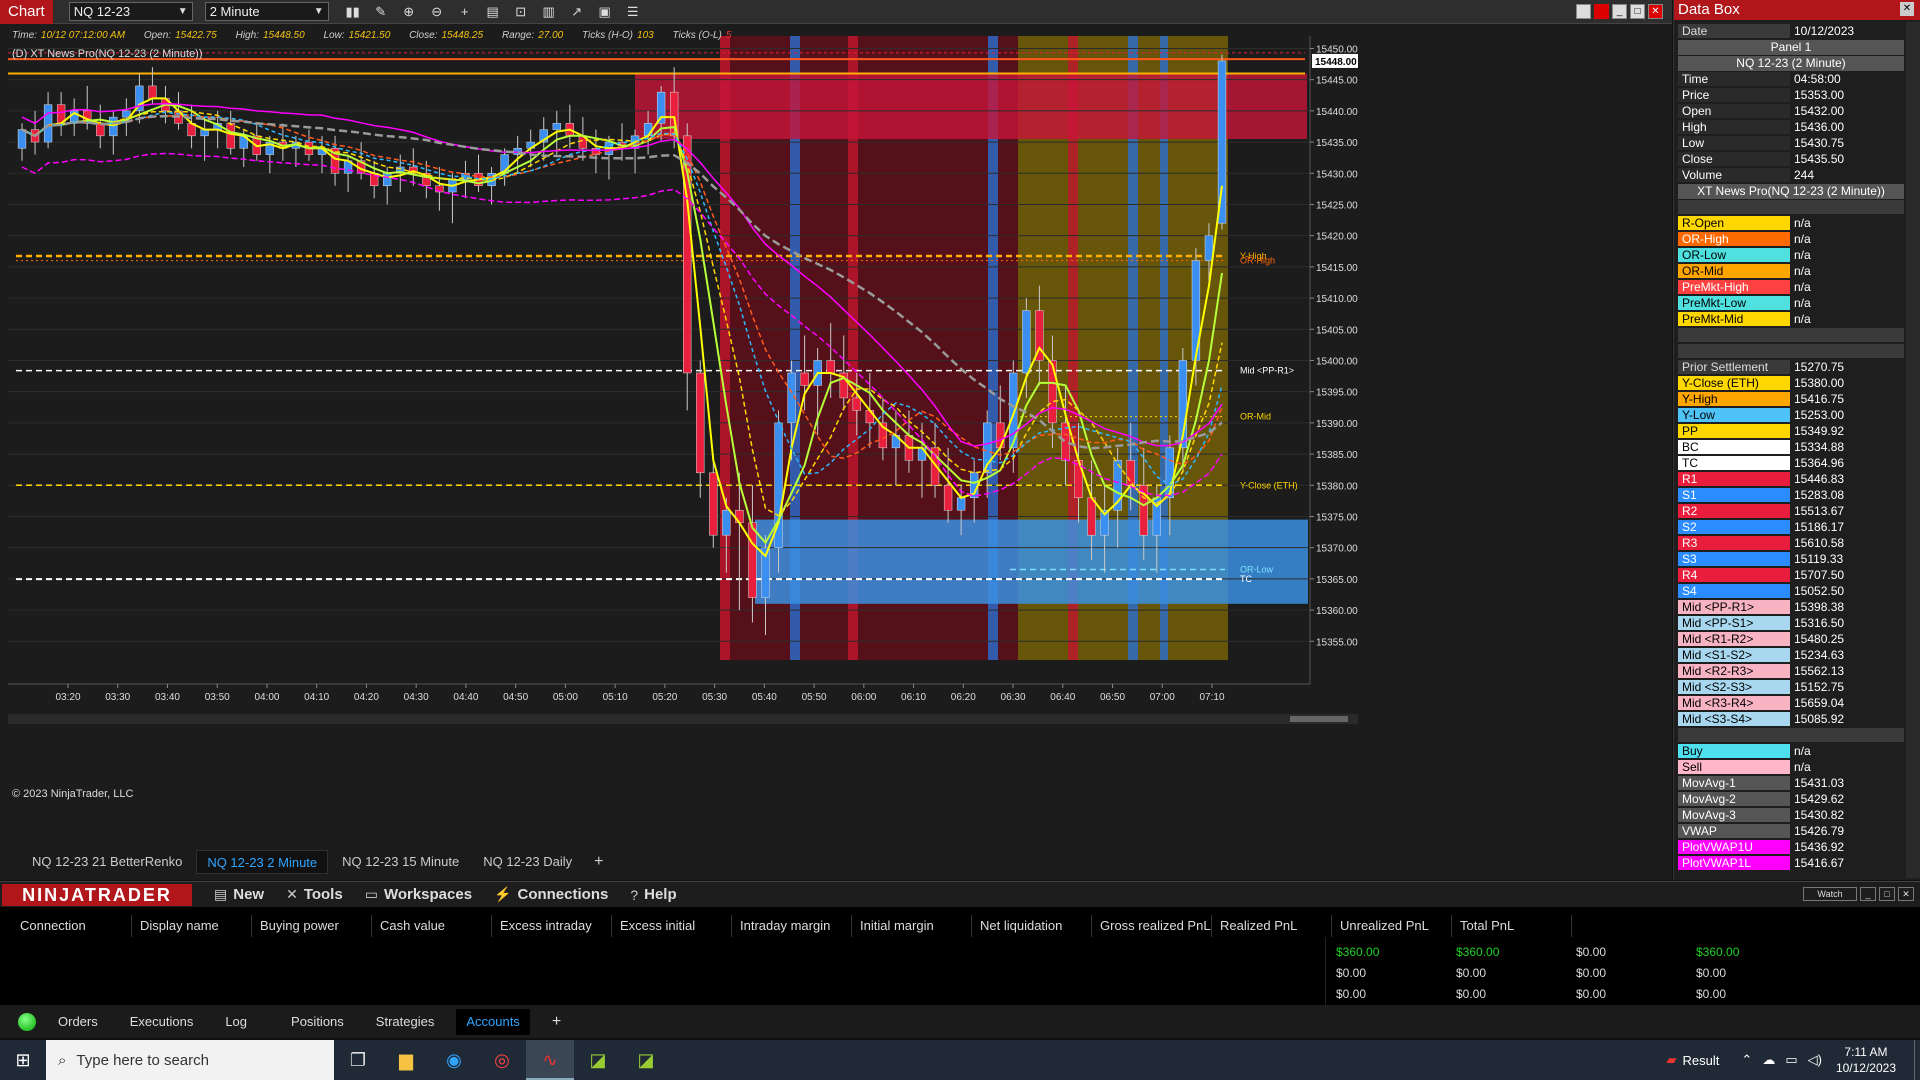 This screenshot has height=1080, width=1920. What do you see at coordinates (418, 894) in the screenshot?
I see `menu-workspaces: ▭ Workspaces` at bounding box center [418, 894].